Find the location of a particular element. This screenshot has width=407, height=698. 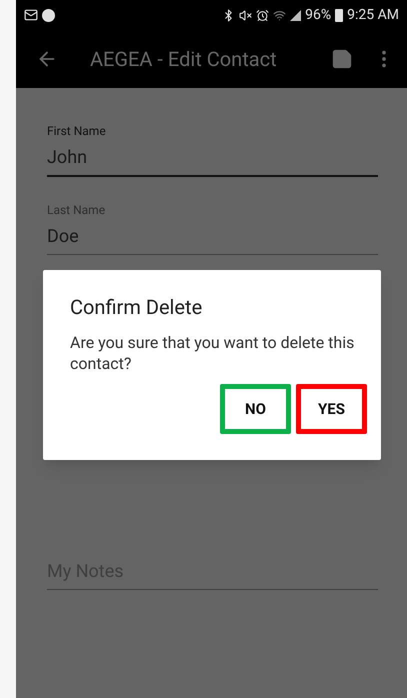

wifi-icon is located at coordinates (279, 15).